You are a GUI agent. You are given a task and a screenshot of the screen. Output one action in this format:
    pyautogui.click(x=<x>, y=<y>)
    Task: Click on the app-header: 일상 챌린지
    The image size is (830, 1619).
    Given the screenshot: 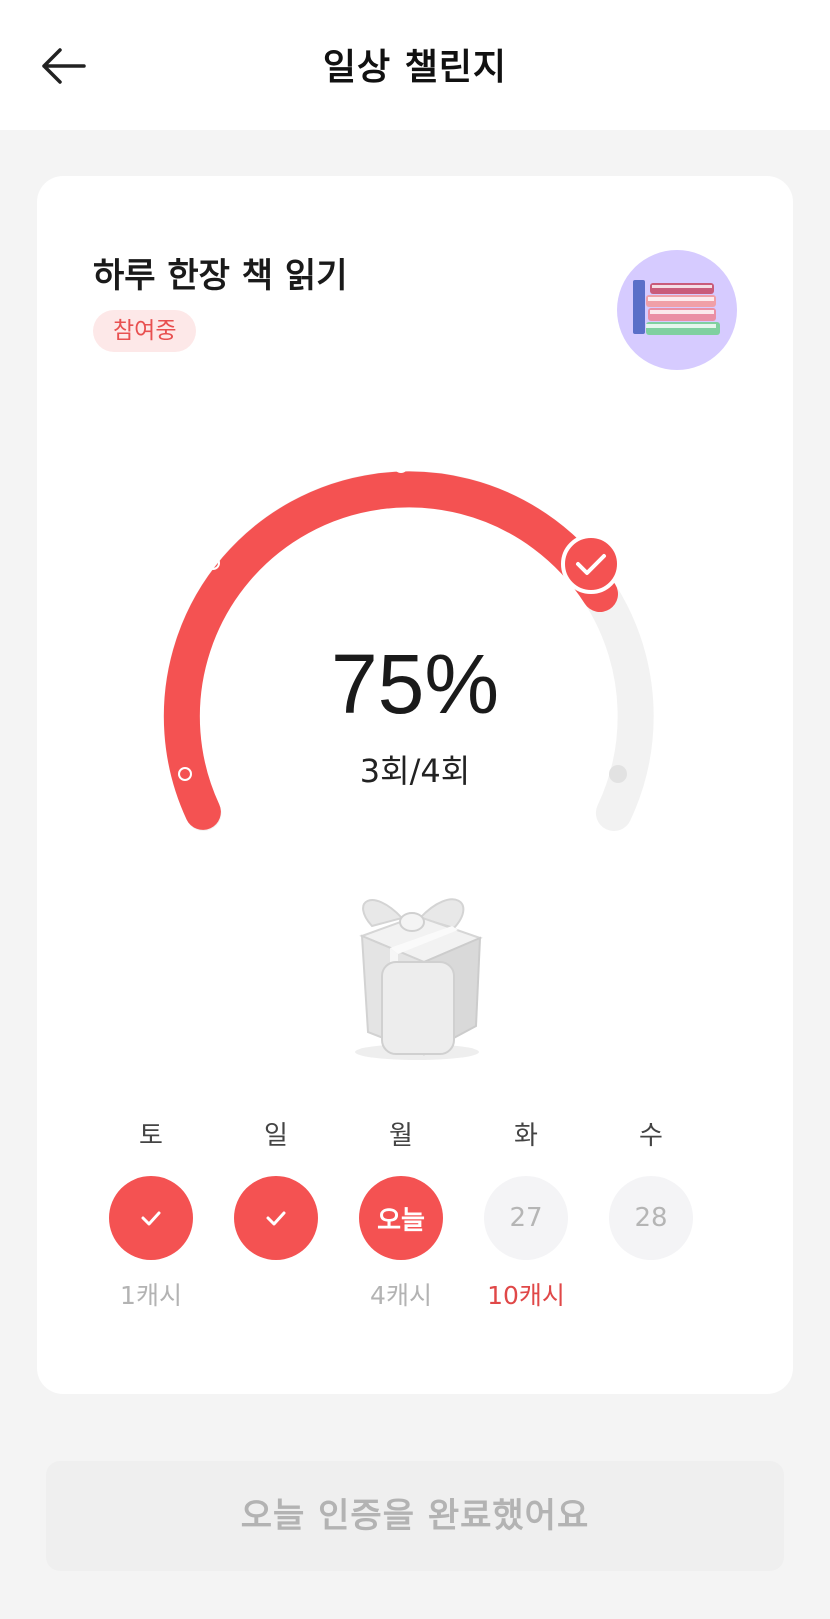 What is the action you would take?
    pyautogui.click(x=415, y=65)
    